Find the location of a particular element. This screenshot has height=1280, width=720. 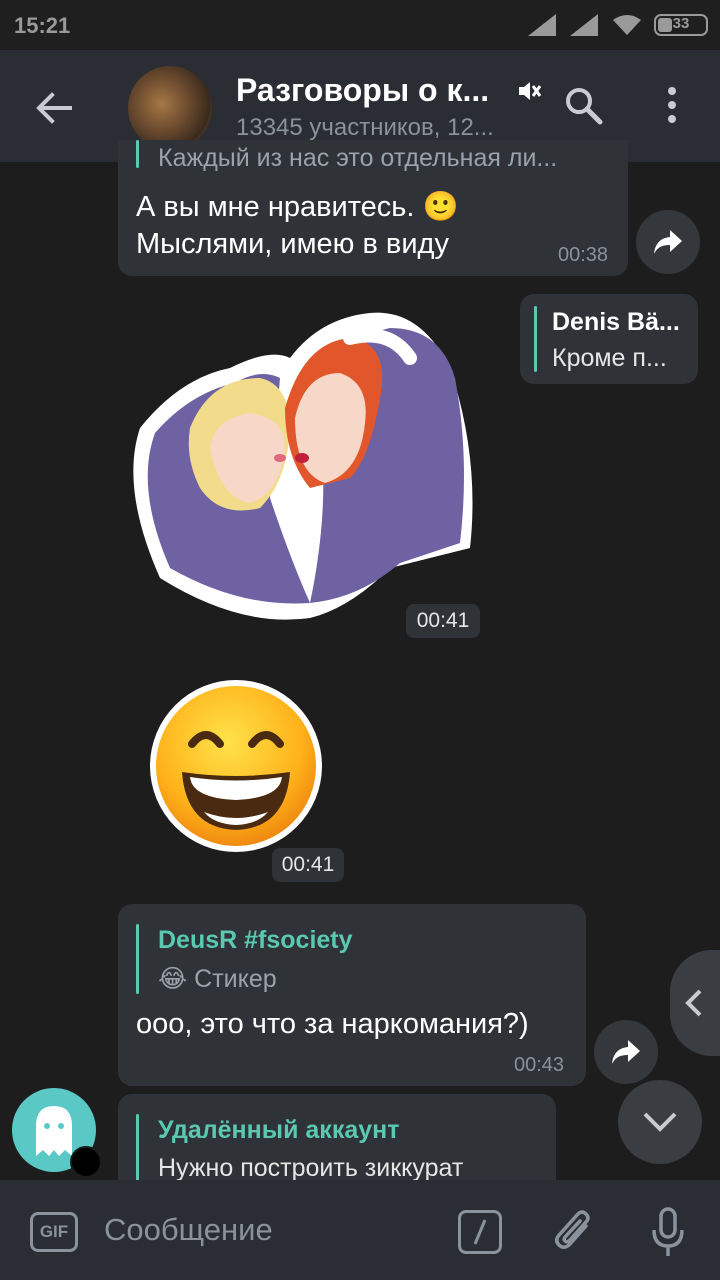

battery-icon: 33 is located at coordinates (681, 25).